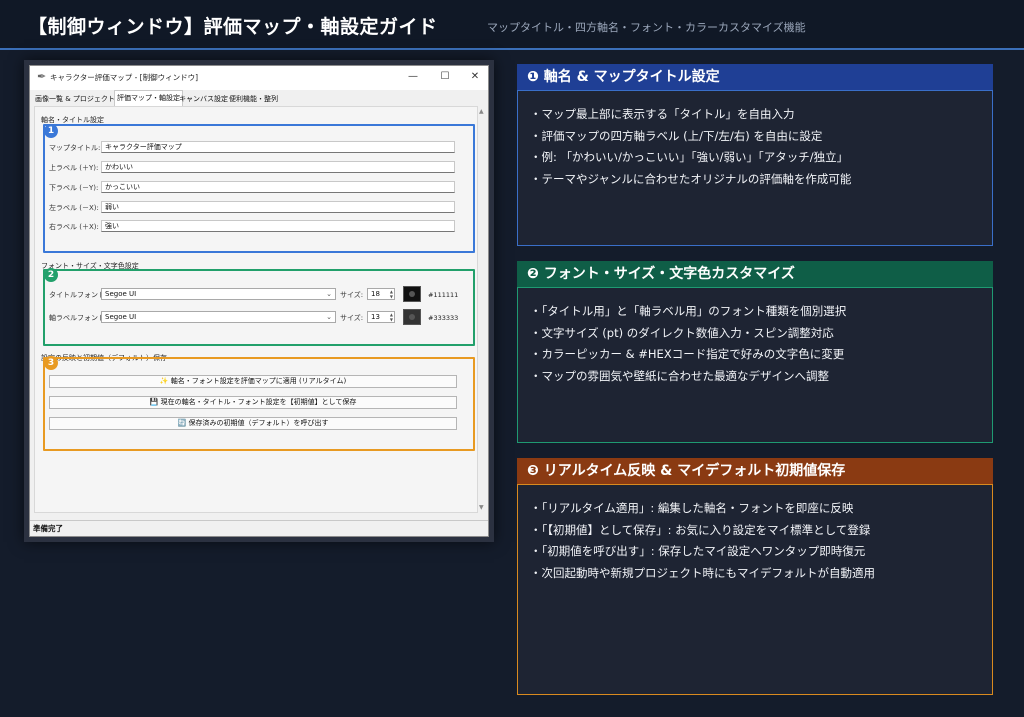 The height and width of the screenshot is (717, 1024). I want to click on panel-3-item: ・「リアルタイム適用」: 編集した軸名・フォントを即座に反映, so click(692, 508).